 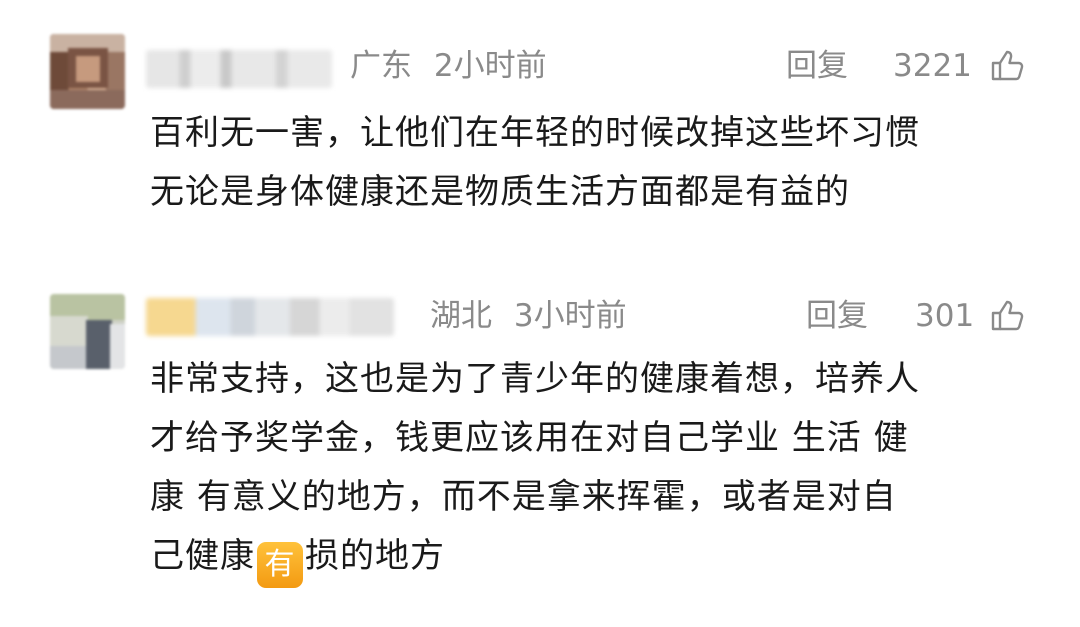 What do you see at coordinates (381, 66) in the screenshot?
I see `region-label: 广东` at bounding box center [381, 66].